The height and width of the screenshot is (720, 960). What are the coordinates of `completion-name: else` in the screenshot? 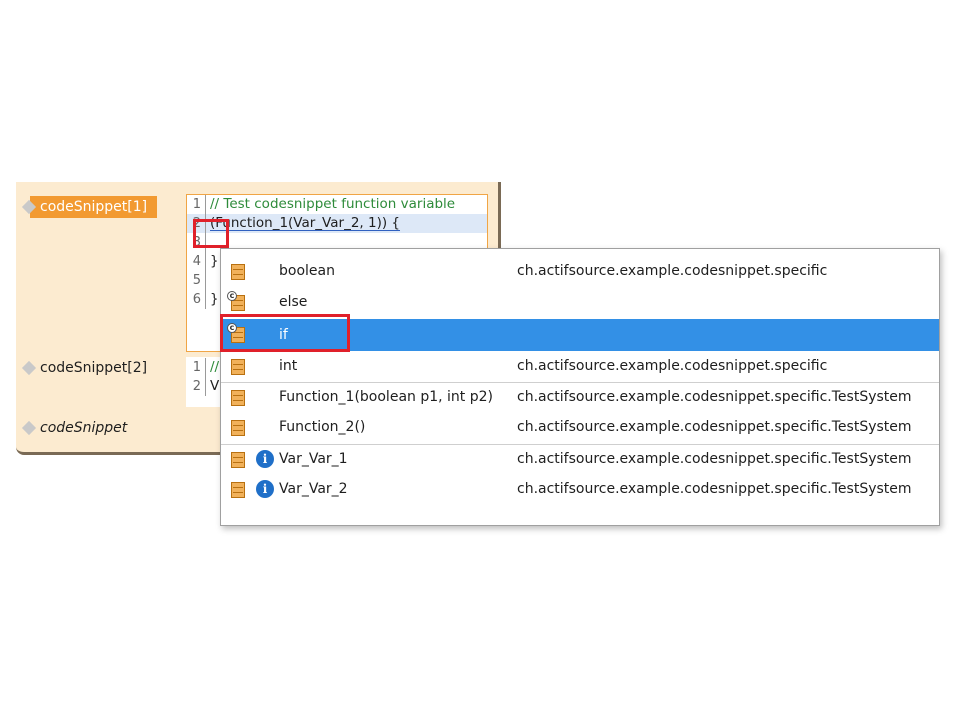 It's located at (293, 302).